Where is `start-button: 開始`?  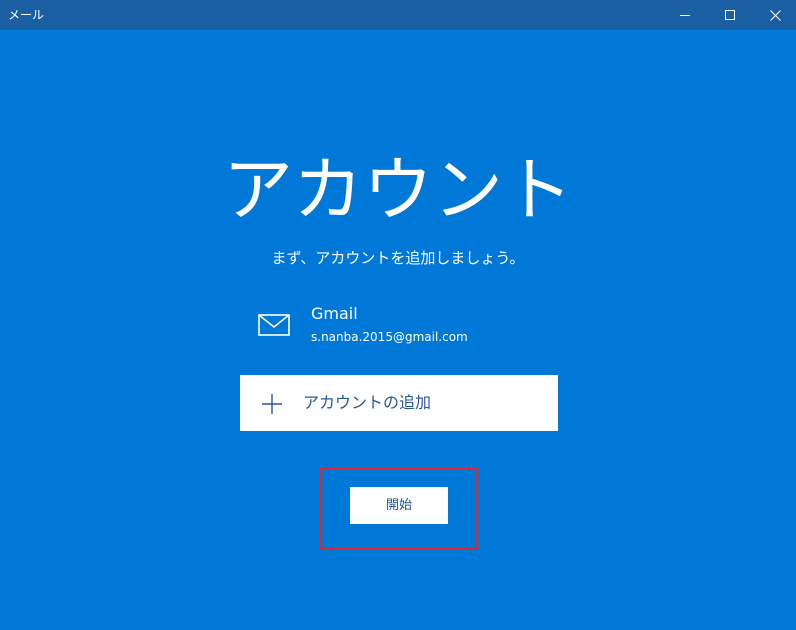
start-button: 開始 is located at coordinates (399, 505).